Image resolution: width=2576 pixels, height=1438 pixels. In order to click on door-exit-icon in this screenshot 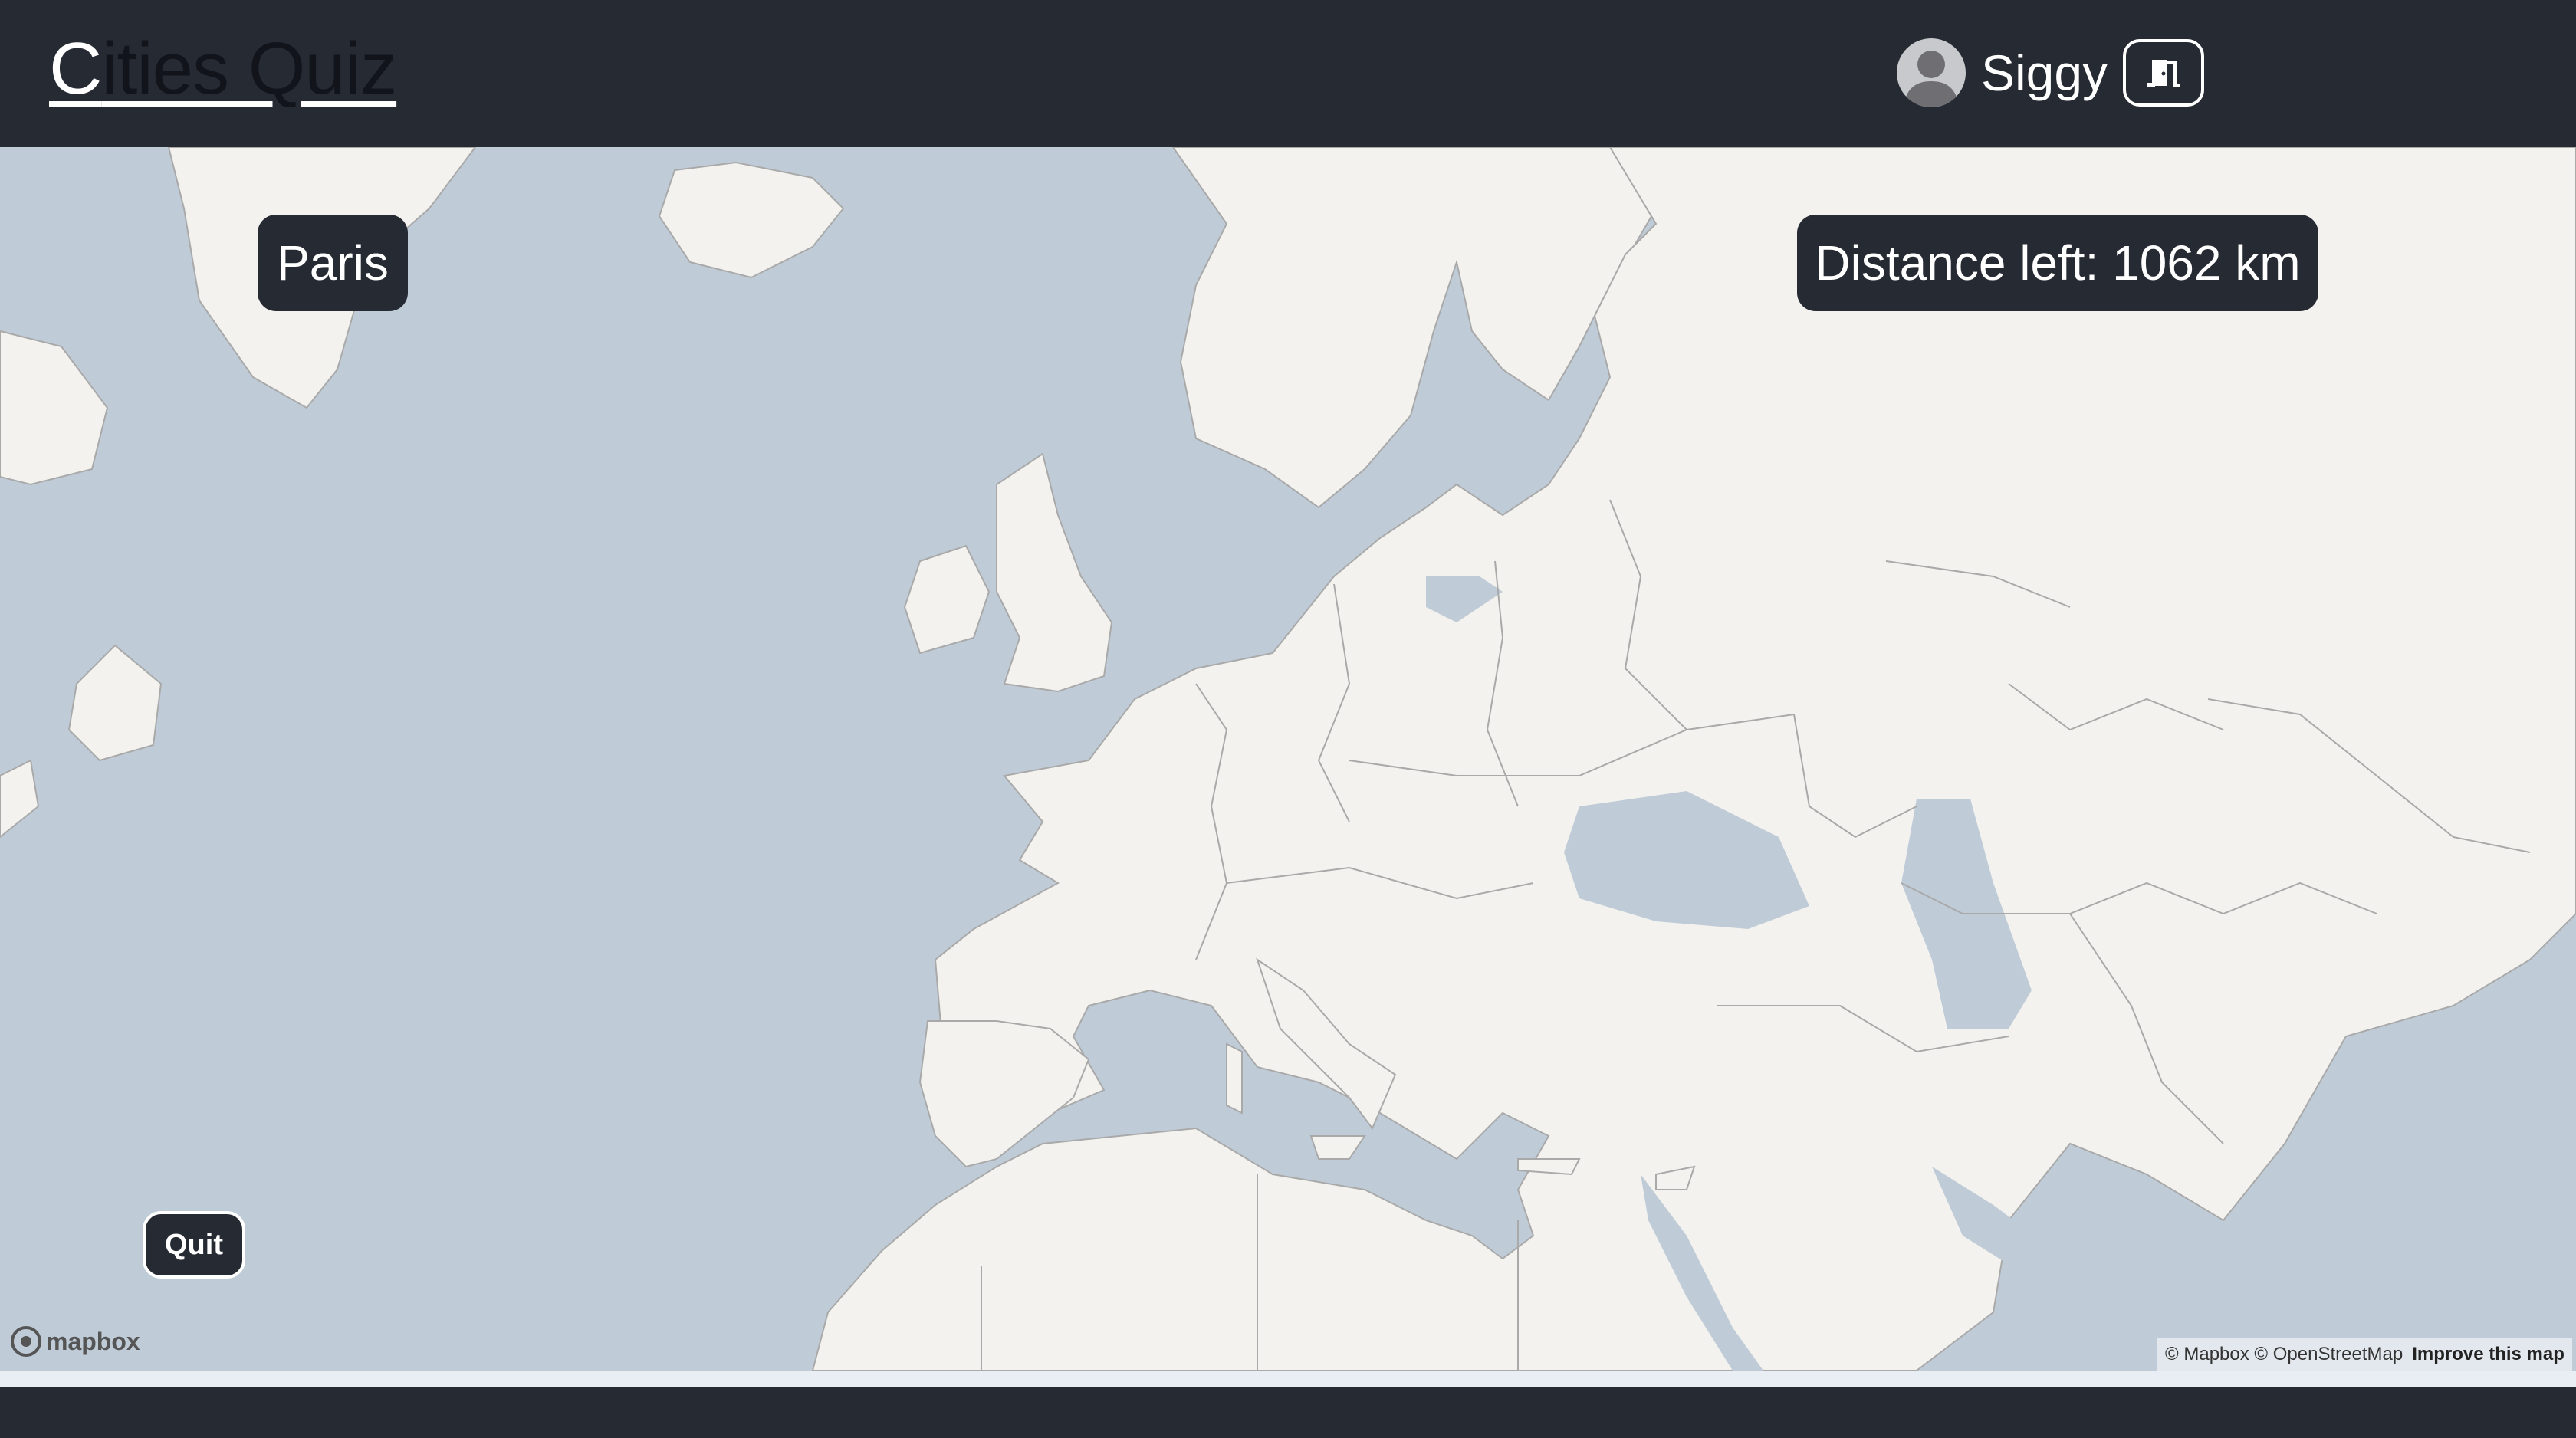, I will do `click(2163, 73)`.